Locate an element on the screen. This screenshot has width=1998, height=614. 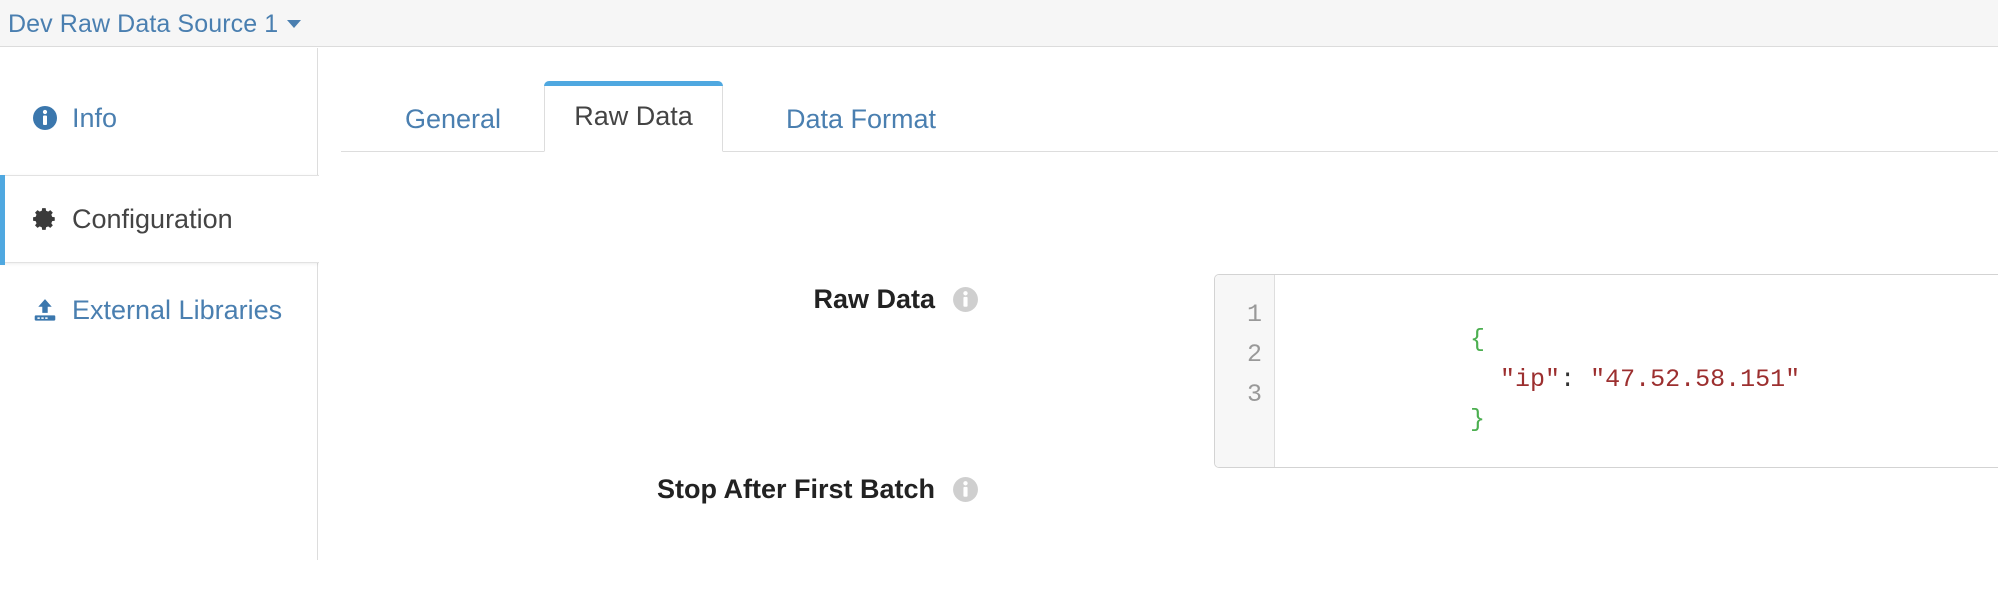
gear-icon is located at coordinates (45, 219).